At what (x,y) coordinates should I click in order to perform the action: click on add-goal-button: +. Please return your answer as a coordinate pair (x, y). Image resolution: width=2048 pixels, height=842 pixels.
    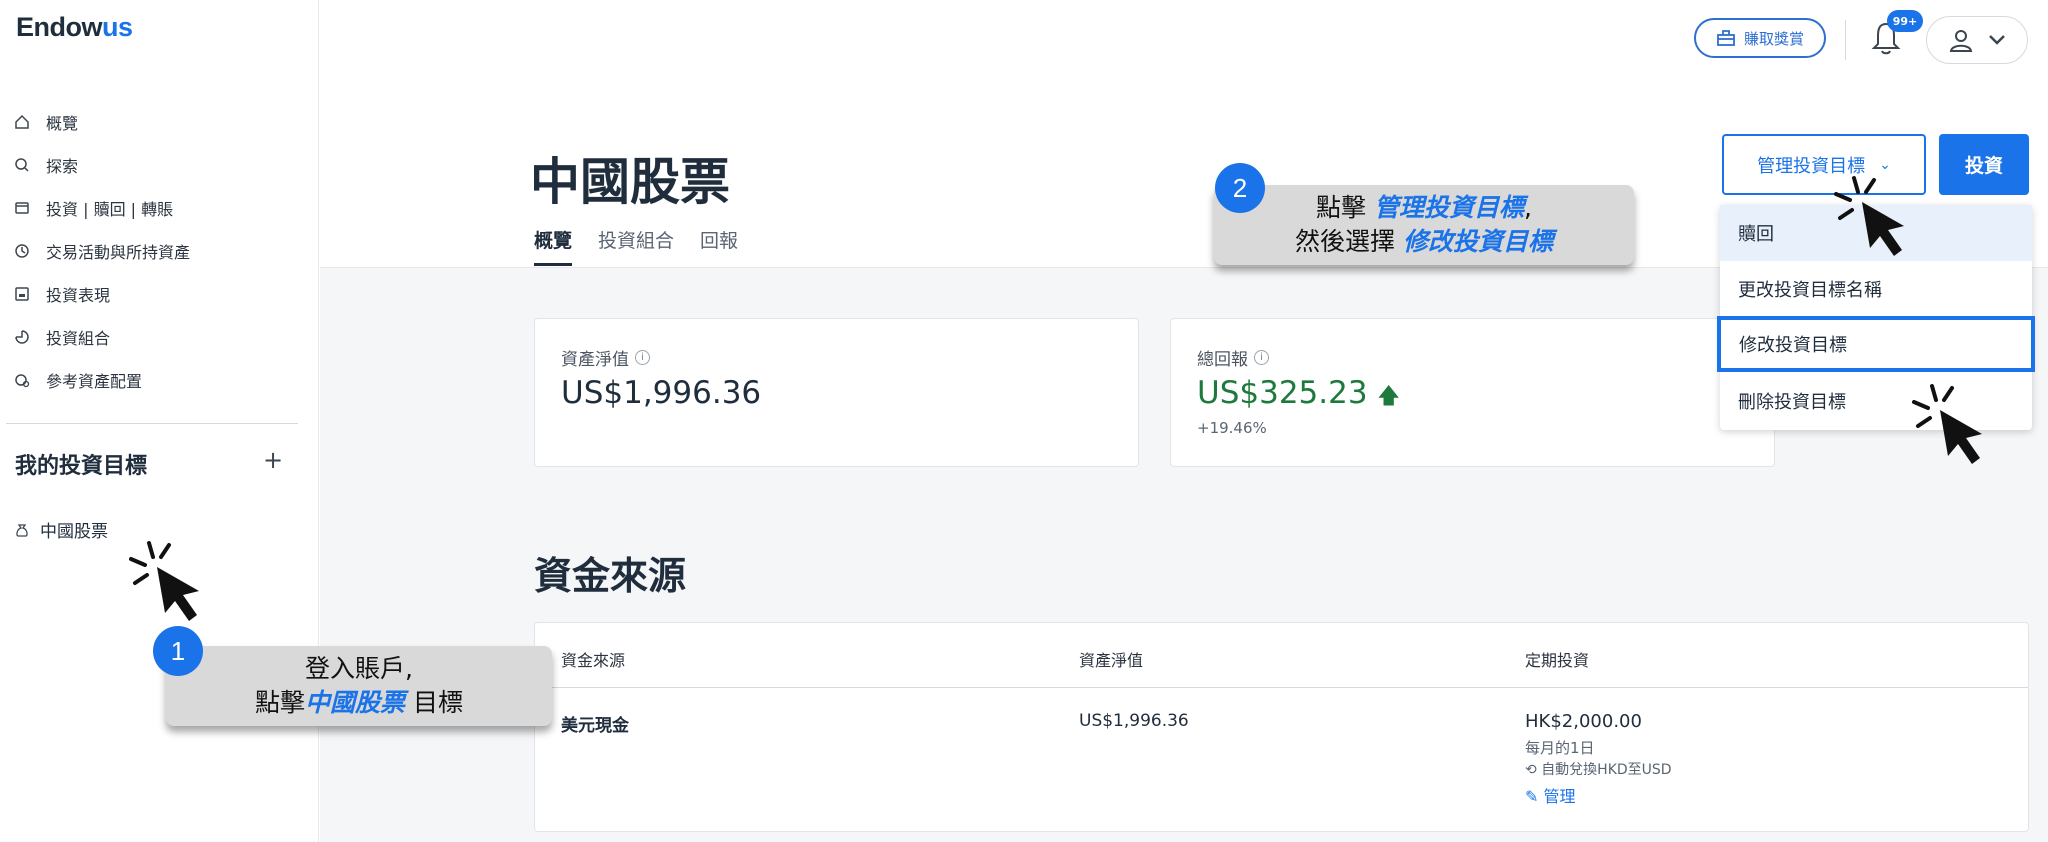
    Looking at the image, I should click on (273, 460).